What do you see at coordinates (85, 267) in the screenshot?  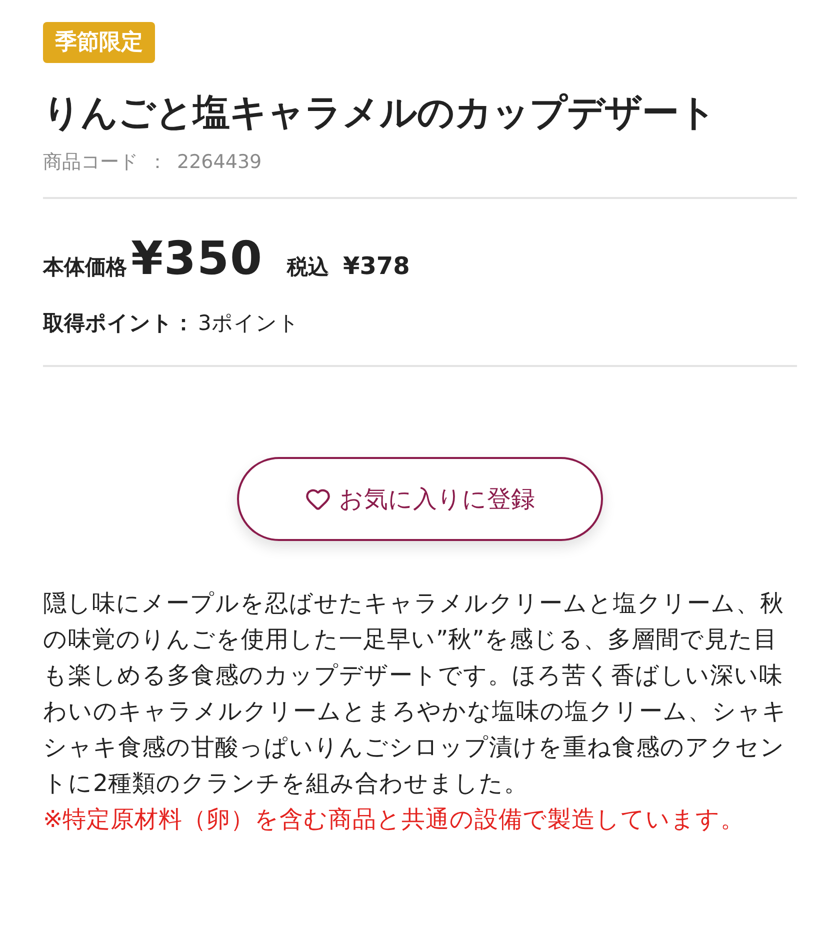 I see `price-label: 本体価格` at bounding box center [85, 267].